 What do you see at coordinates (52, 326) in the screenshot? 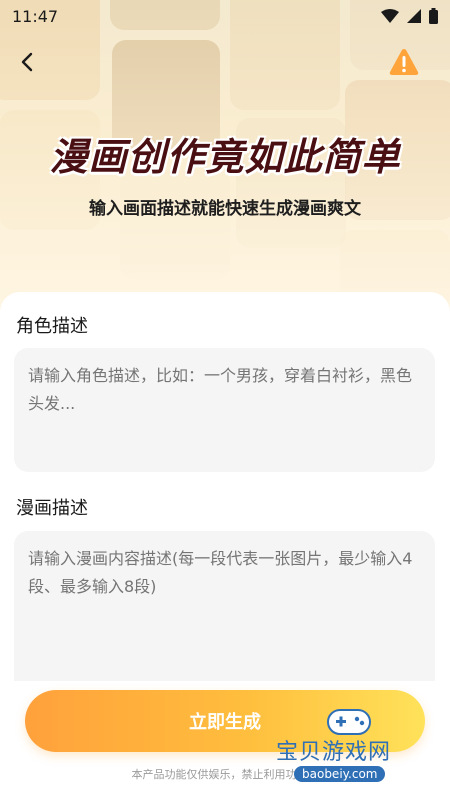
I see `character-label: 角色描述` at bounding box center [52, 326].